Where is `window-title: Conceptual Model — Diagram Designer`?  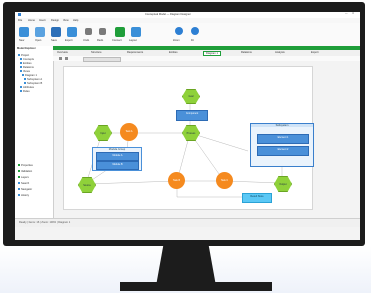 window-title: Conceptual Model — Diagram Designer is located at coordinates (168, 14).